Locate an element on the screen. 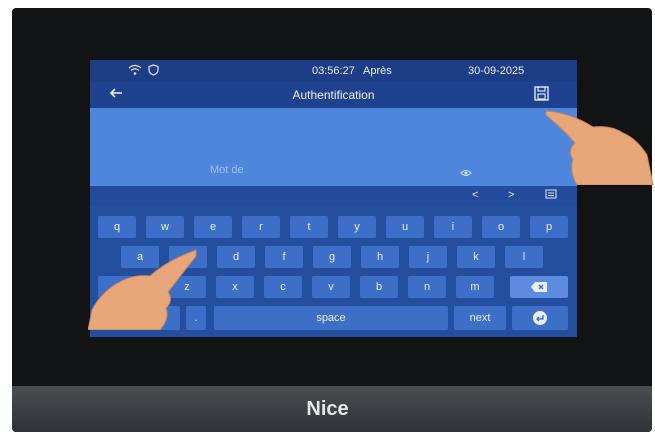 The image size is (655, 436). key-v: v is located at coordinates (331, 287).